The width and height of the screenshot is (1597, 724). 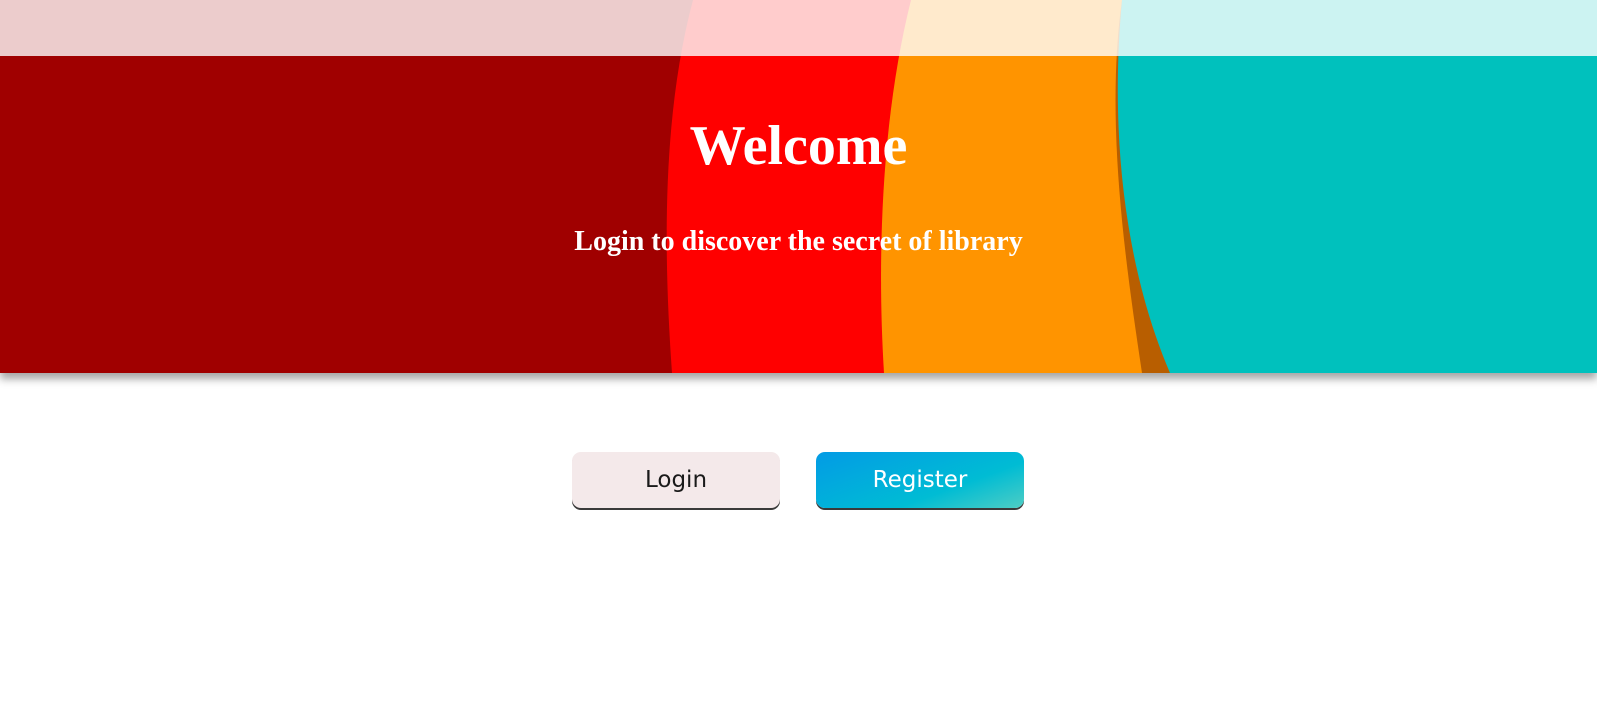 What do you see at coordinates (676, 480) in the screenshot?
I see `login-button: Login` at bounding box center [676, 480].